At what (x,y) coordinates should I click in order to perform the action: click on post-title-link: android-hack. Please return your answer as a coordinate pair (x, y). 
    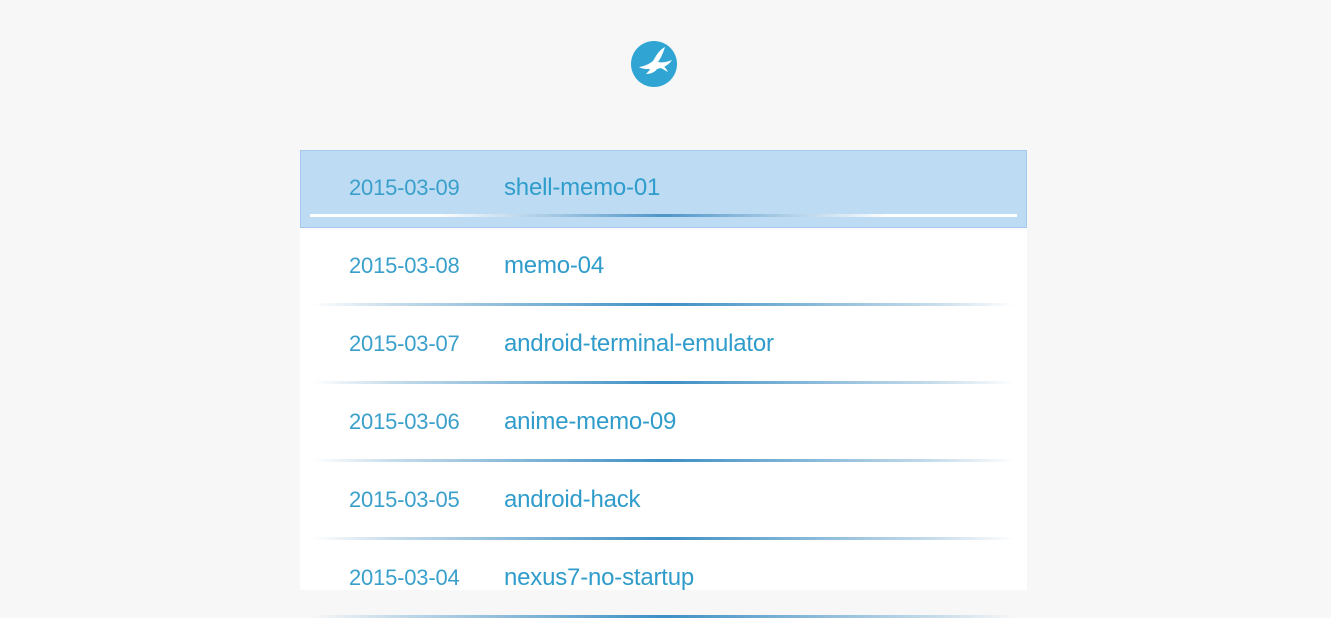
    Looking at the image, I should click on (572, 500).